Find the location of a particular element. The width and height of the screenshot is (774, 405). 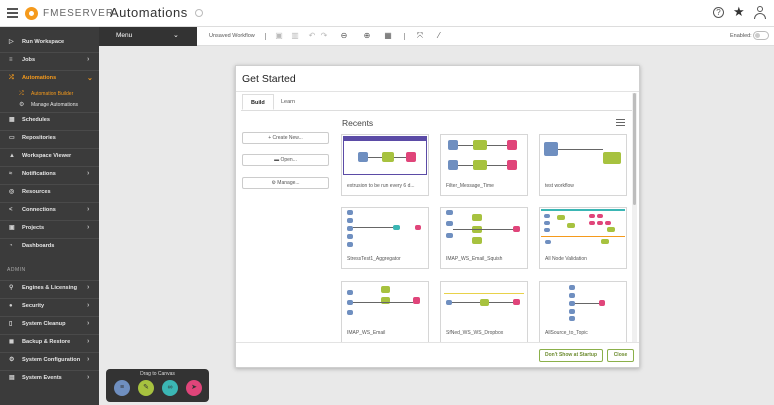

config-icon: ⚙ is located at coordinates (12, 360).